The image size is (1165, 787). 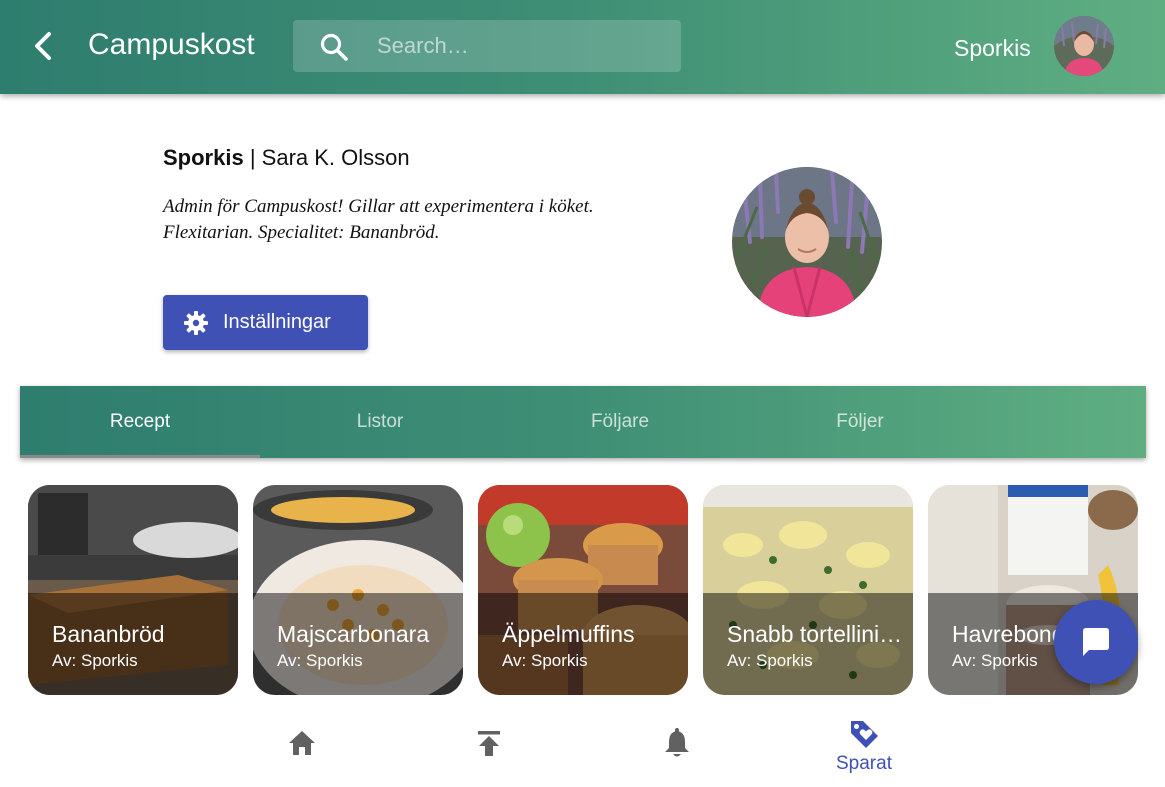 I want to click on header-avatar, so click(x=1084, y=46).